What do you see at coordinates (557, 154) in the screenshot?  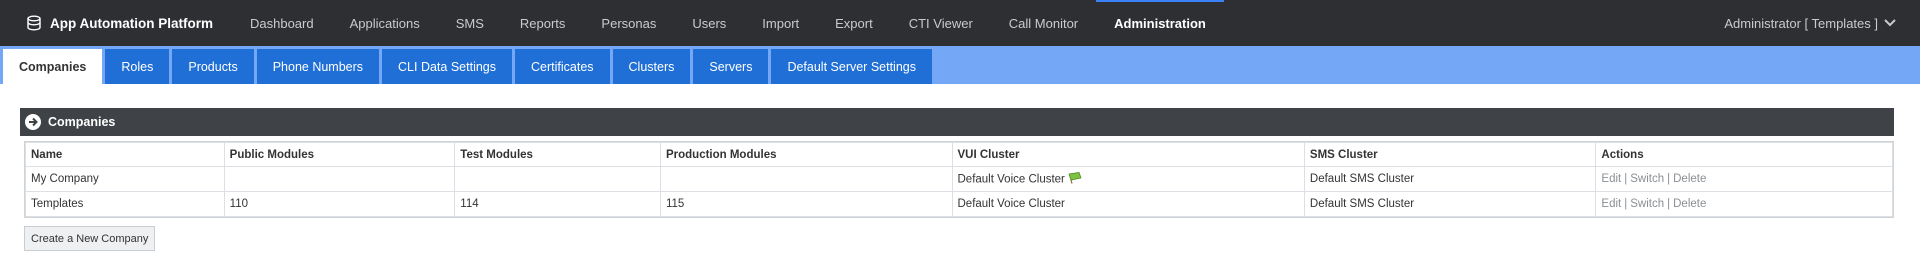 I see `column-header: Test Modules` at bounding box center [557, 154].